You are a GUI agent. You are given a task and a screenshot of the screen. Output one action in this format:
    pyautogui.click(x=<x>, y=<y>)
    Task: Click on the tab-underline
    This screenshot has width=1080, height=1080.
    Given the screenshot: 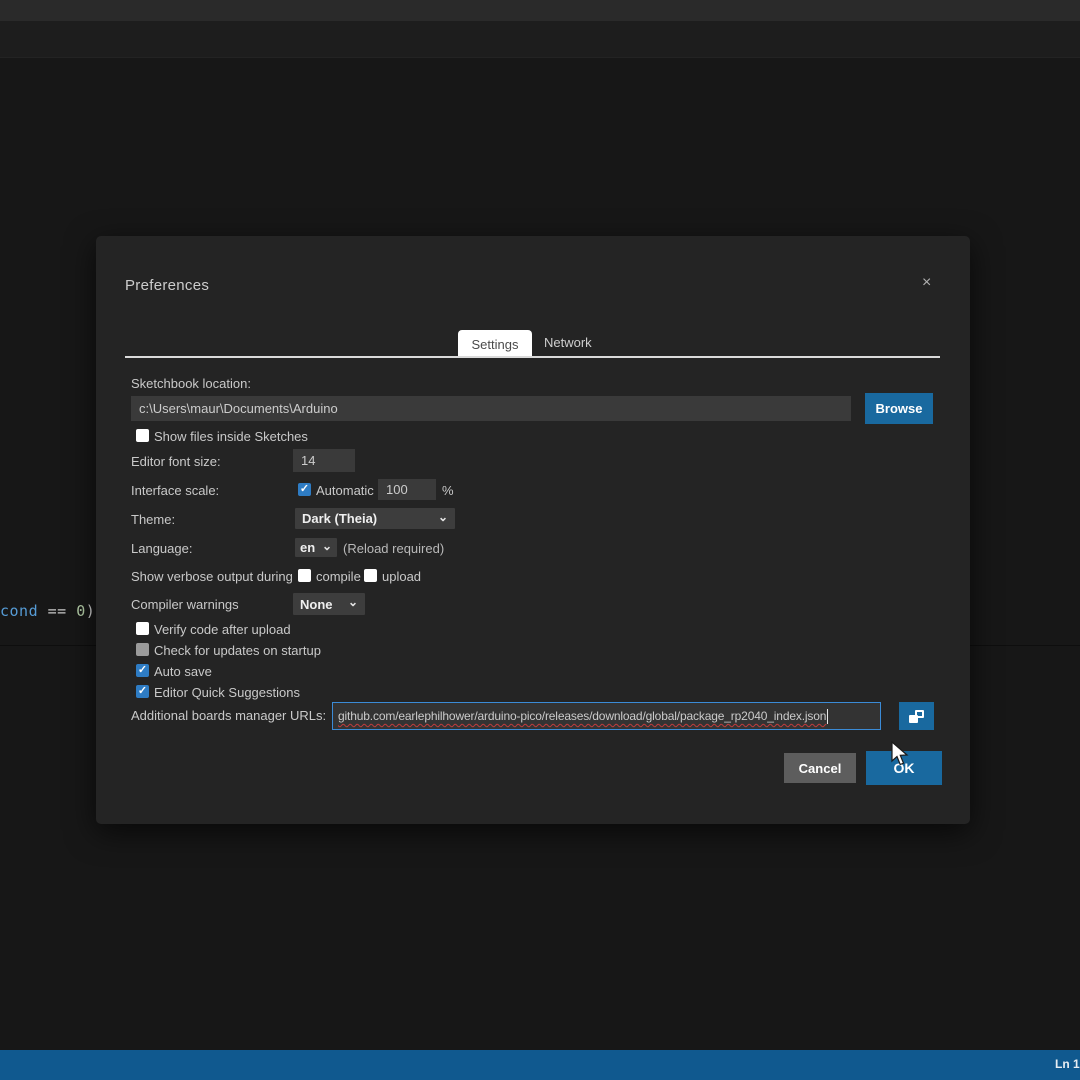 What is the action you would take?
    pyautogui.click(x=532, y=357)
    